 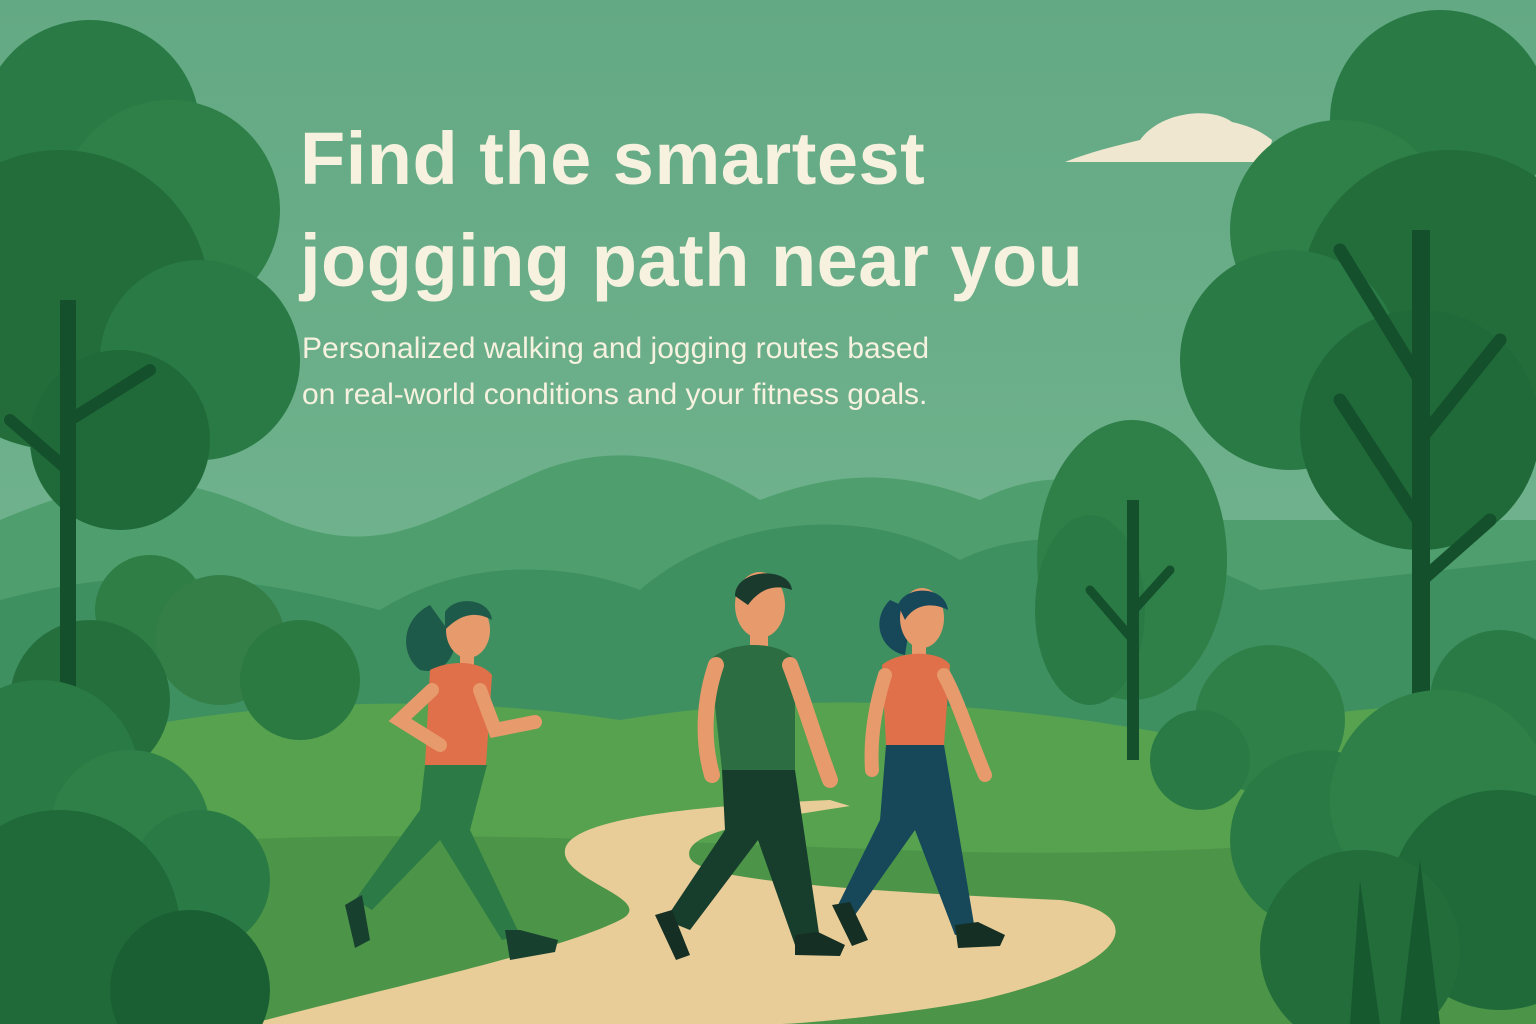 I want to click on headline-line-1: Find the smartest, so click(x=613, y=158).